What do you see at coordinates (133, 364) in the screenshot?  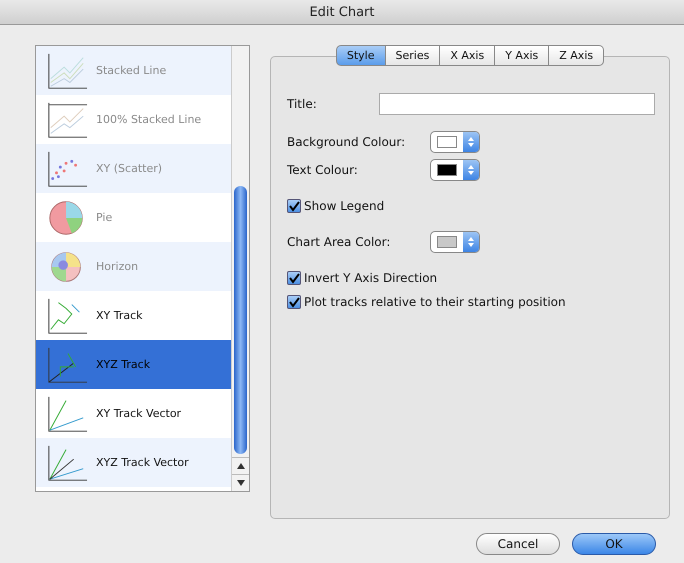 I see `chart-type-item: XYZ Track` at bounding box center [133, 364].